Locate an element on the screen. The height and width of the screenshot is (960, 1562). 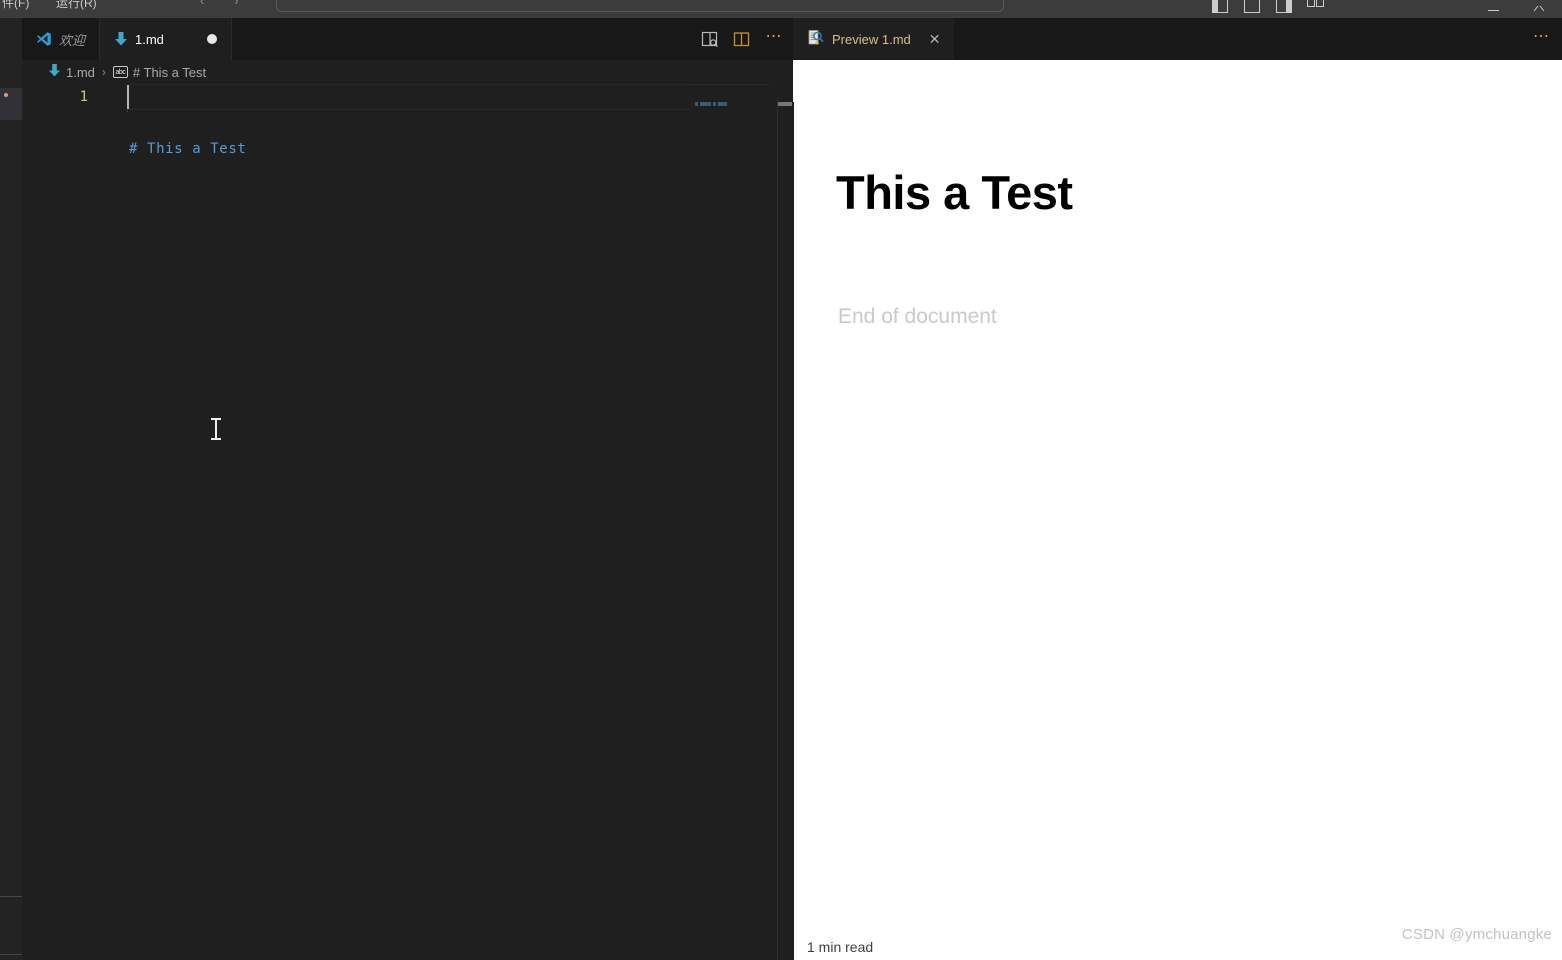
preview-tab-label: Preview 1.md is located at coordinates (871, 39).